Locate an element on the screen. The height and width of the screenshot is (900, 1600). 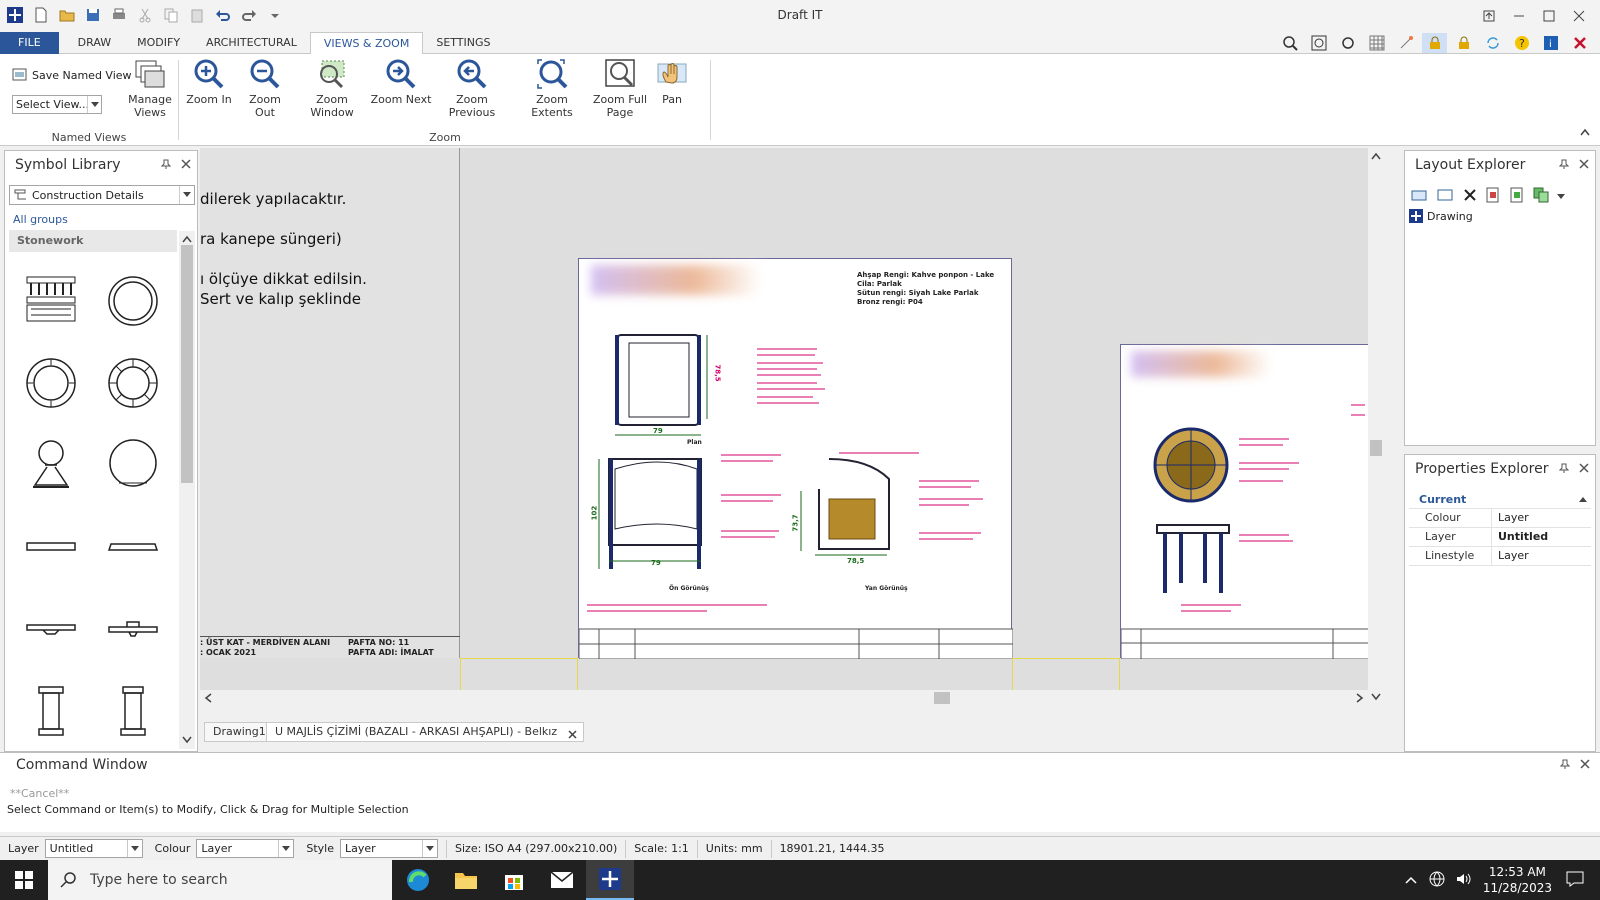
start-button is located at coordinates (24, 880).